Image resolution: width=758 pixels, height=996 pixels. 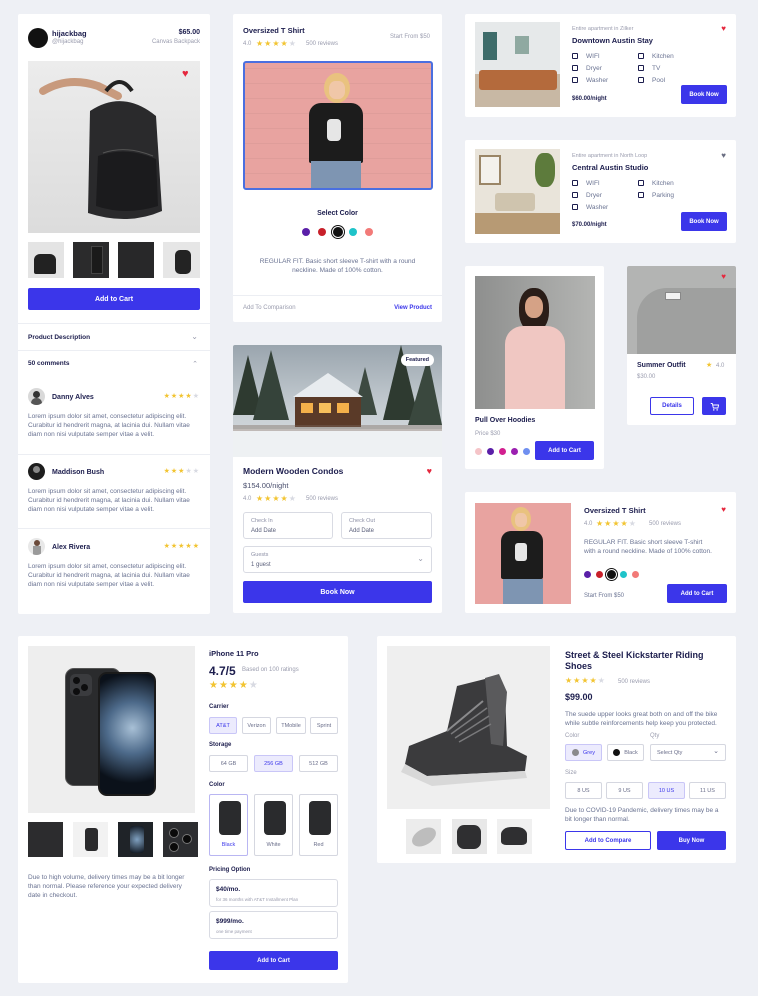 What do you see at coordinates (194, 336) in the screenshot?
I see `chevron-down-icon: ⌄` at bounding box center [194, 336].